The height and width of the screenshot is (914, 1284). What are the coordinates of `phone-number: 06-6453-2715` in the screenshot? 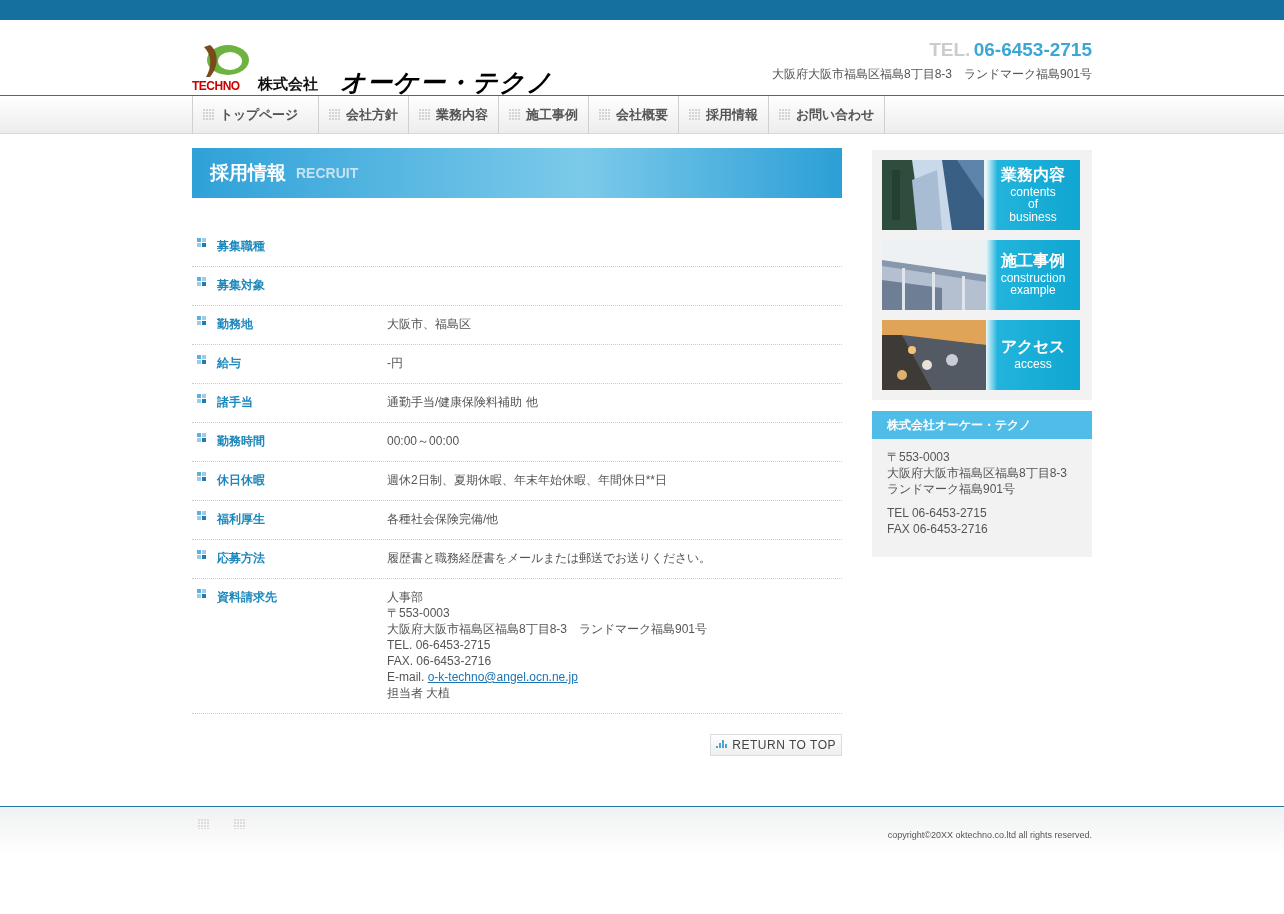 It's located at (1032, 49).